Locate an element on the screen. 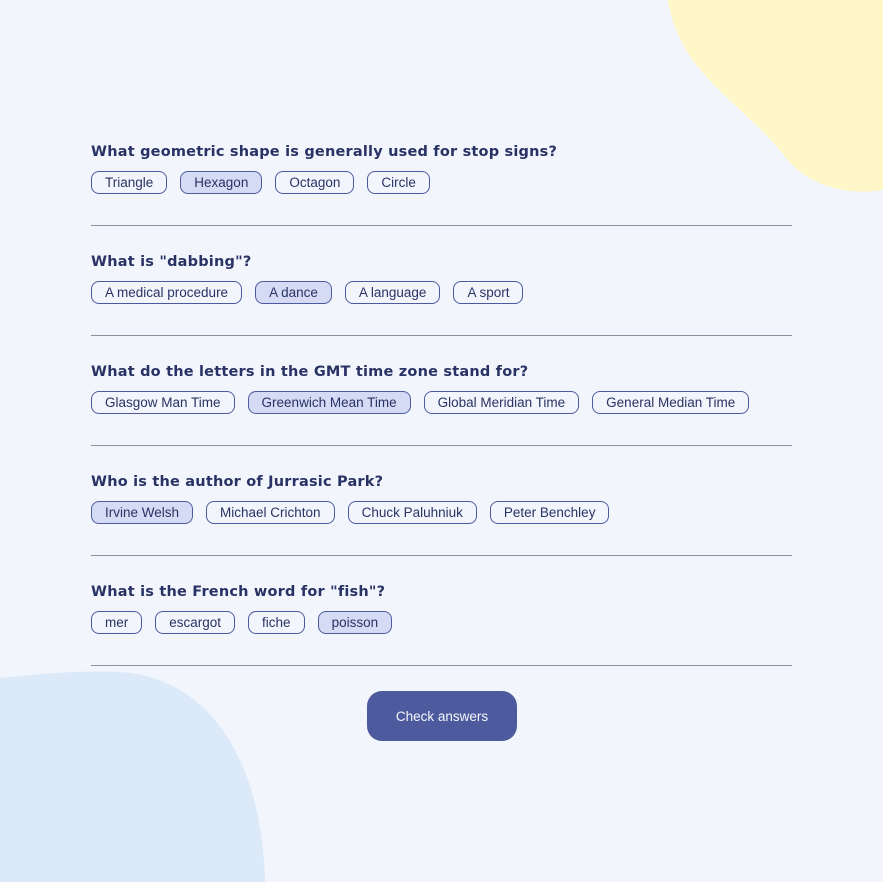 The image size is (883, 882). answer-option: A dance is located at coordinates (293, 292).